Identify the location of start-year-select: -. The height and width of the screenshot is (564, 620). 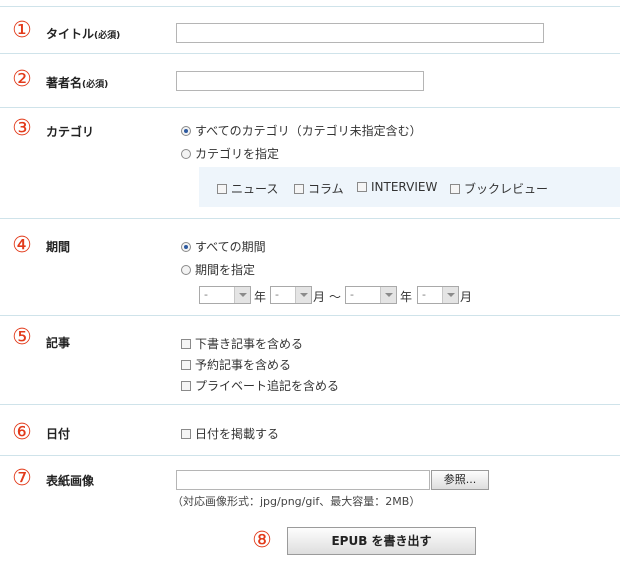
(225, 295).